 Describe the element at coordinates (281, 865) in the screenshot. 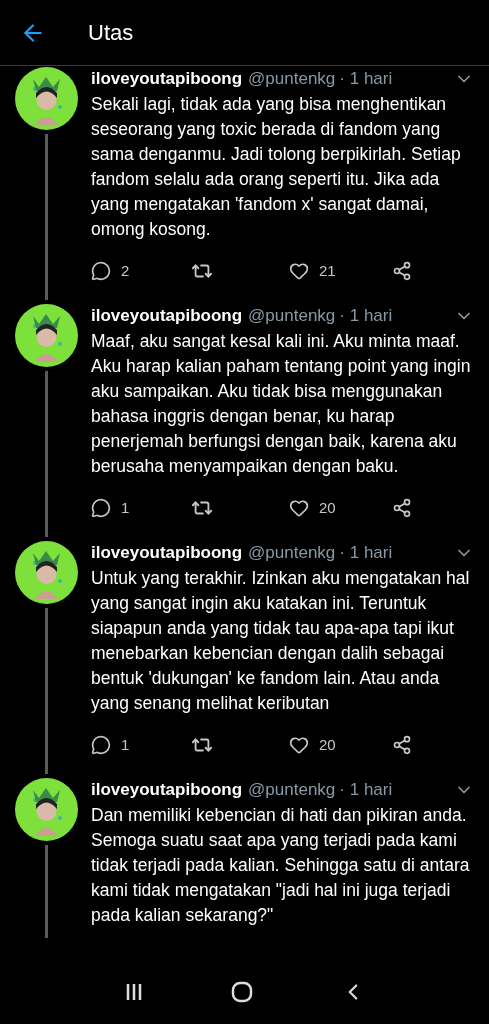

I see `tweet-text: Dan memiliki kebencian di hati dan pikiran anda. Semoga suatu saat apa yang terjadi pada kami tidak terjadi pada kalian. Sehingga satu di antara kami tidak mengatakan "jadi hal ini juga terjadi pada kalian sekarang?"` at that location.